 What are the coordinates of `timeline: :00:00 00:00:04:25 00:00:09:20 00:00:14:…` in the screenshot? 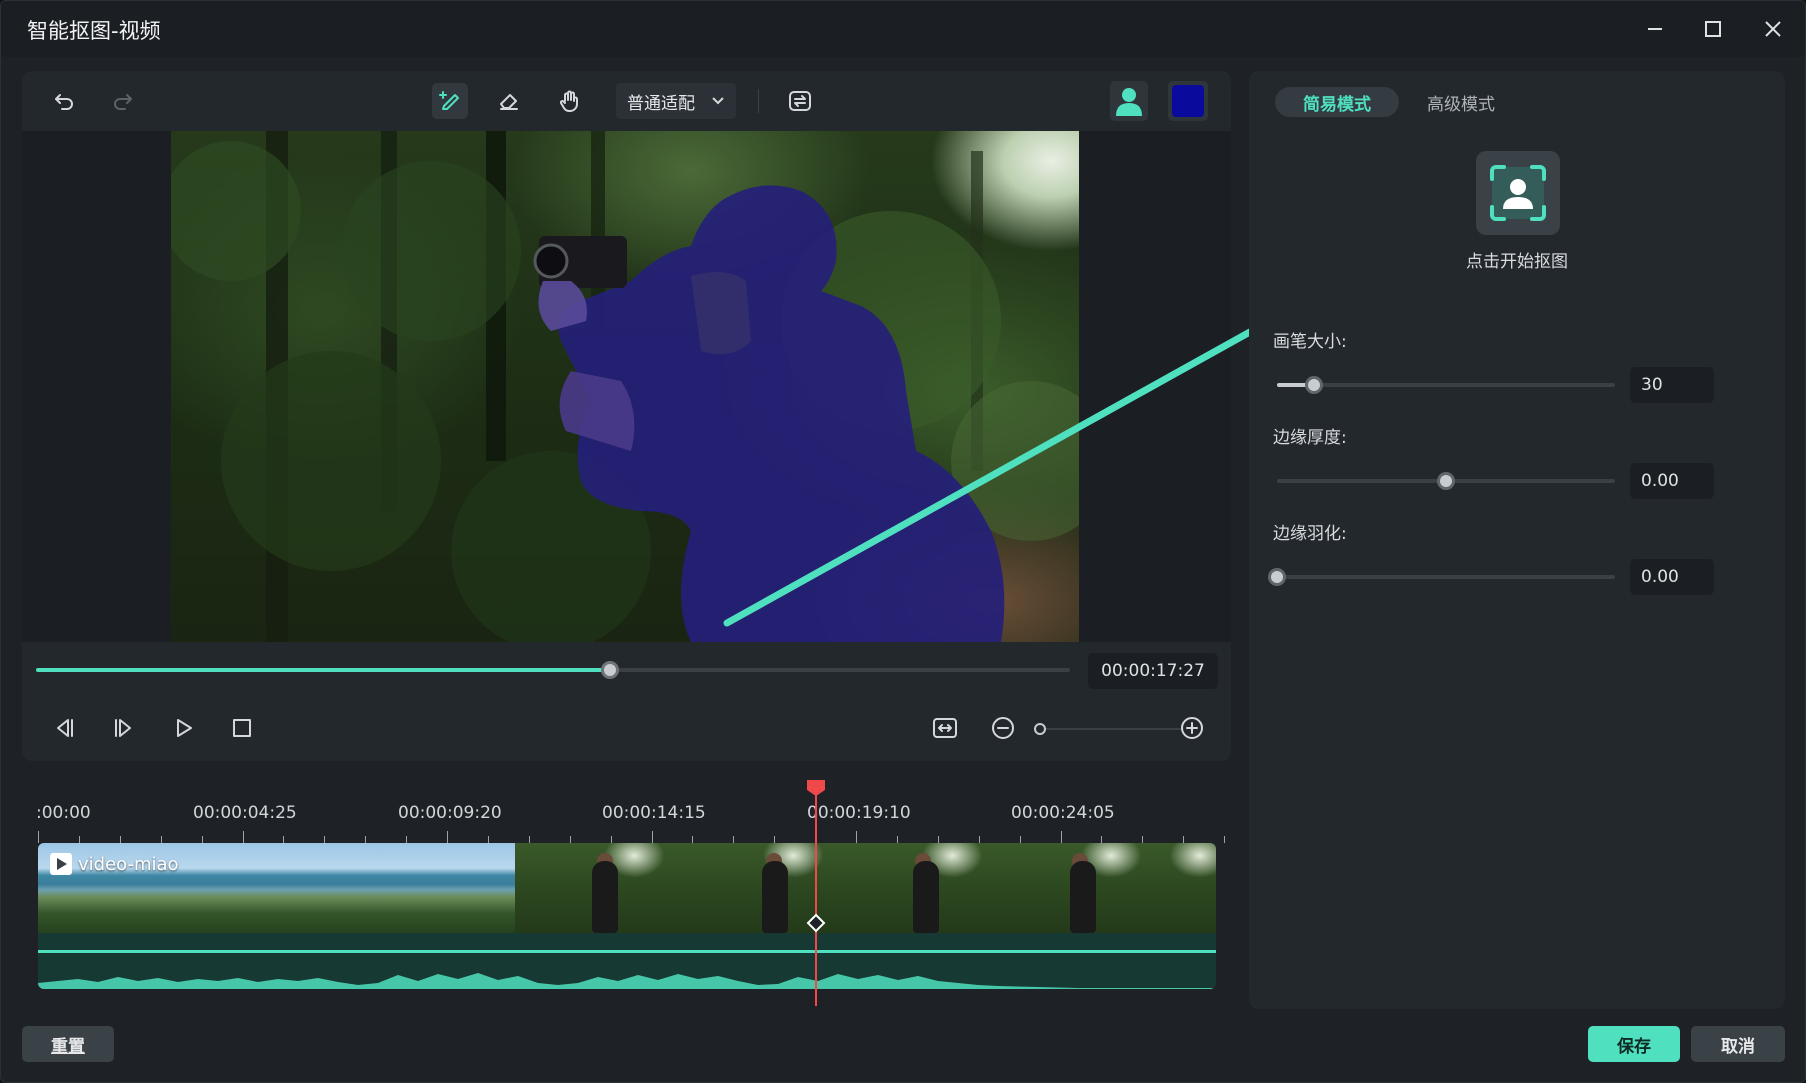 It's located at (624, 893).